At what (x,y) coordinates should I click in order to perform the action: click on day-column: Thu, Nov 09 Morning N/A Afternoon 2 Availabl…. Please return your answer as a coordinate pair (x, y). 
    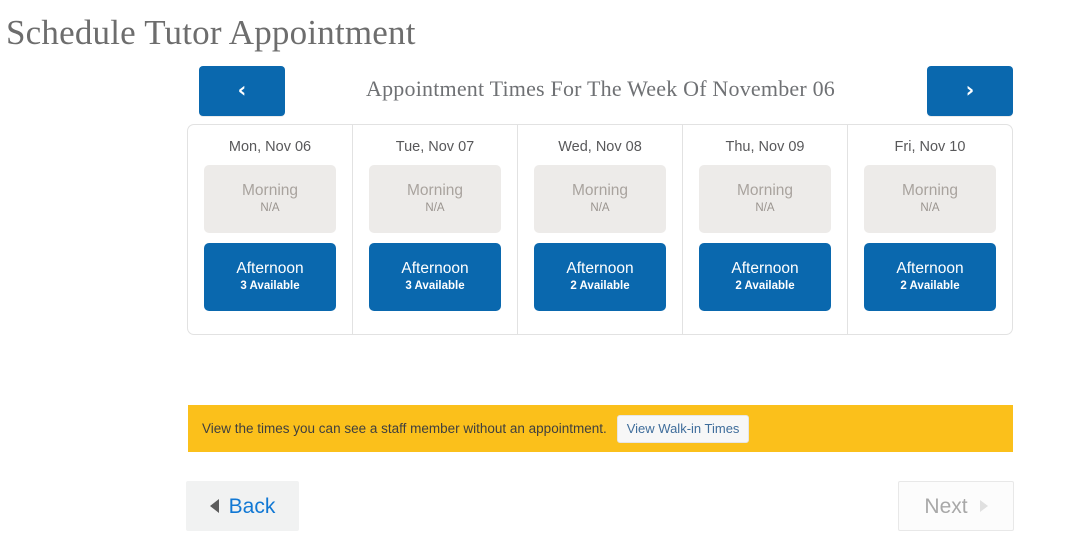
    Looking at the image, I should click on (765, 229).